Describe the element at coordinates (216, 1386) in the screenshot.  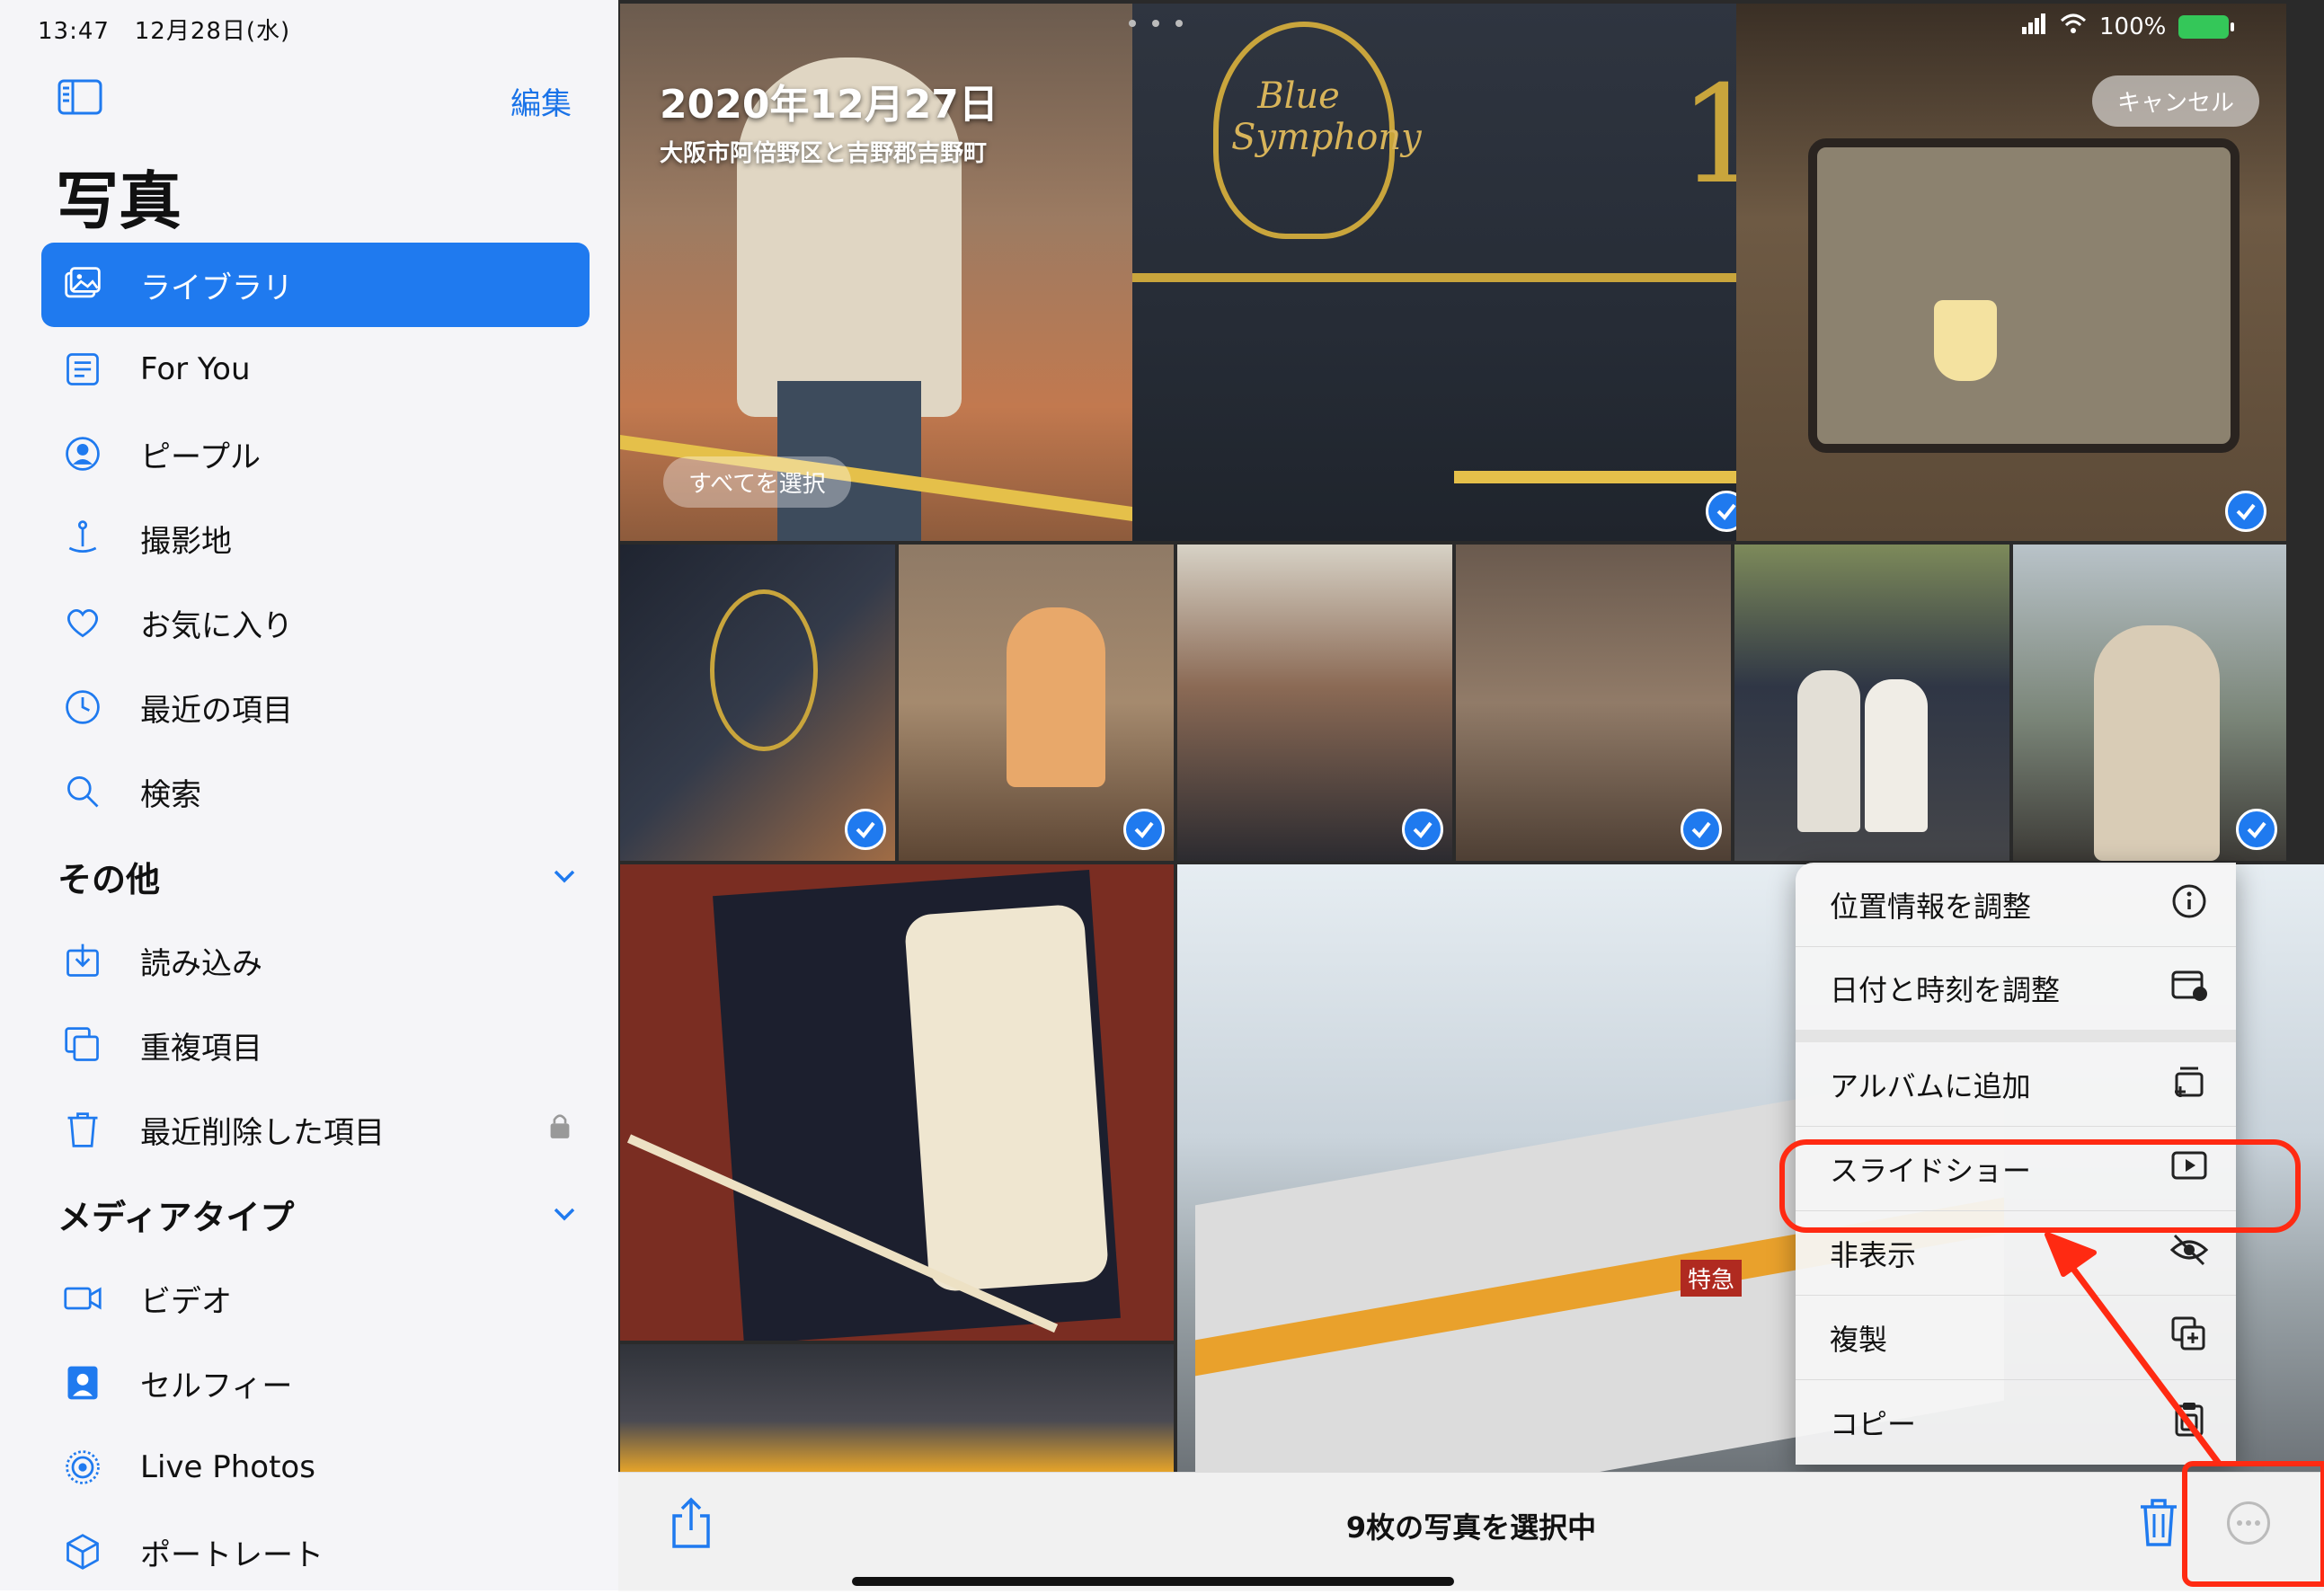
I see `sidebar-item-label: セルフィー` at that location.